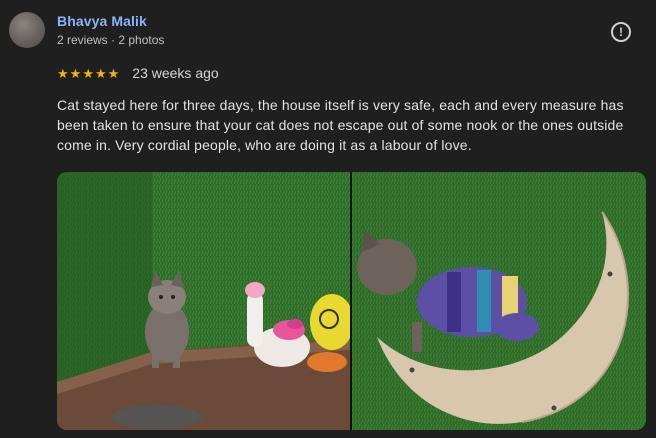  I want to click on rating-row: ★ ★ ★ ★ ★ 23 weeks ago, so click(138, 73).